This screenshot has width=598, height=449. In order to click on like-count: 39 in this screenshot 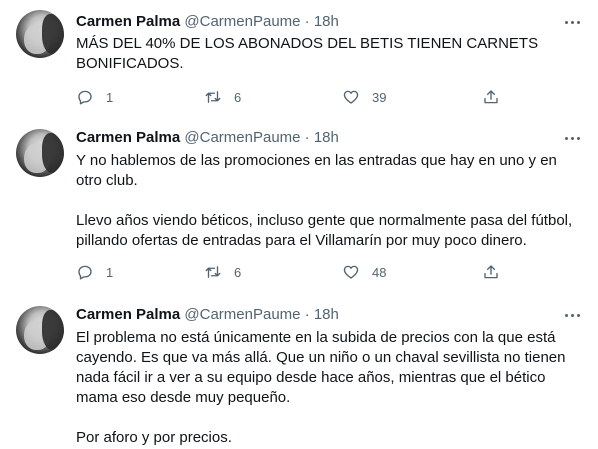, I will do `click(379, 97)`.